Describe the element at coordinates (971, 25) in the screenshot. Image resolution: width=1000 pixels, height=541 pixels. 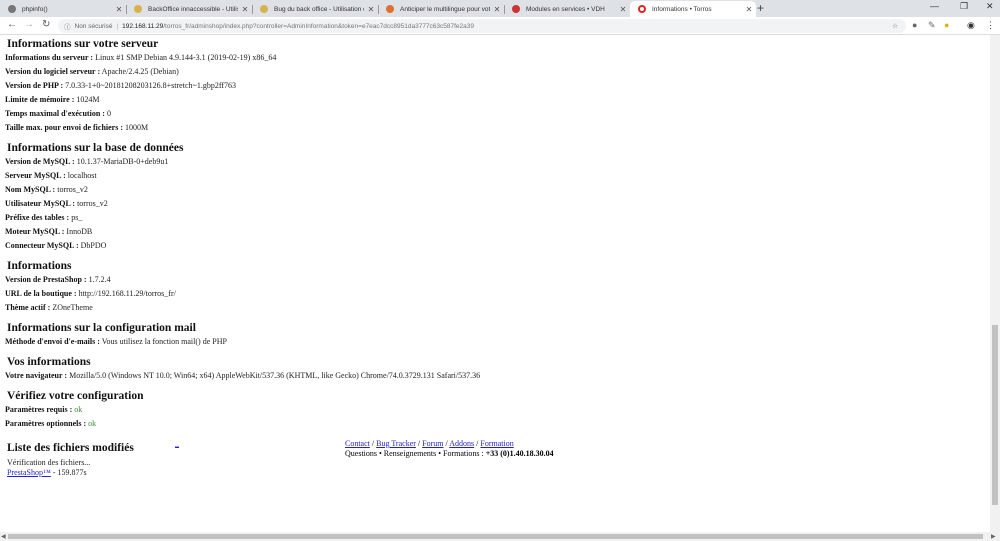
I see `profile-icon: ◉` at that location.